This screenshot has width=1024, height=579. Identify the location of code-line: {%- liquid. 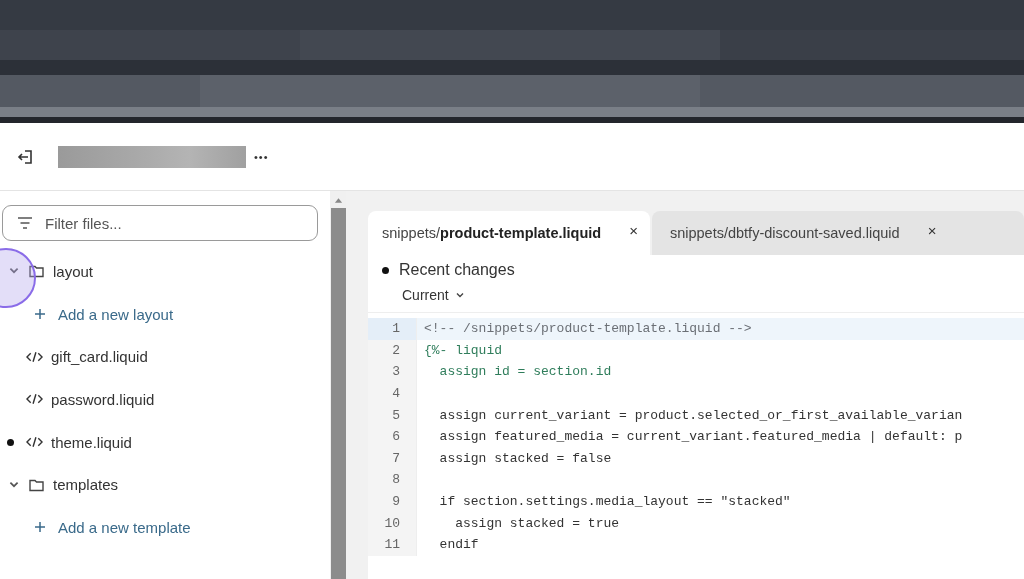
(462, 350).